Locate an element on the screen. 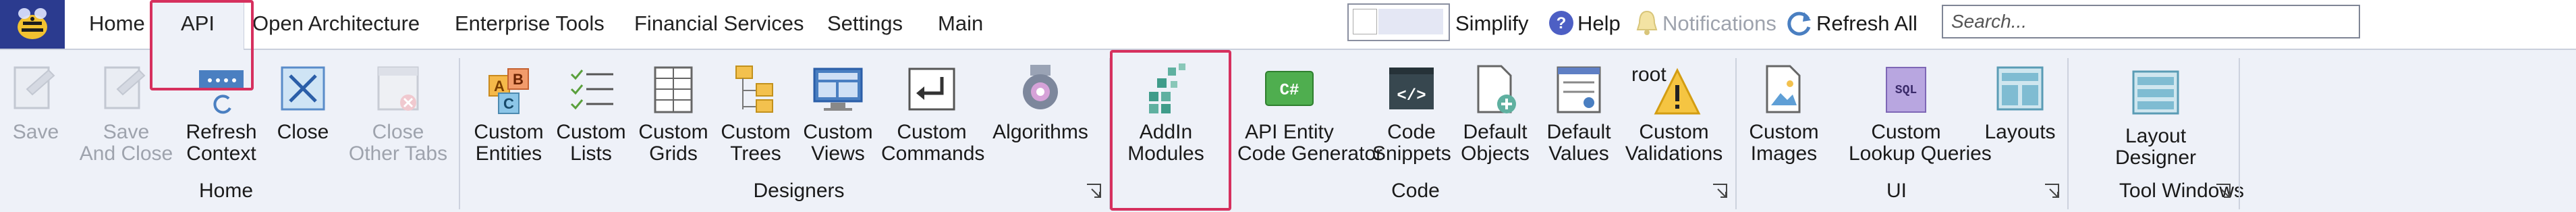 The image size is (2576, 212). close-button: Close is located at coordinates (303, 102).